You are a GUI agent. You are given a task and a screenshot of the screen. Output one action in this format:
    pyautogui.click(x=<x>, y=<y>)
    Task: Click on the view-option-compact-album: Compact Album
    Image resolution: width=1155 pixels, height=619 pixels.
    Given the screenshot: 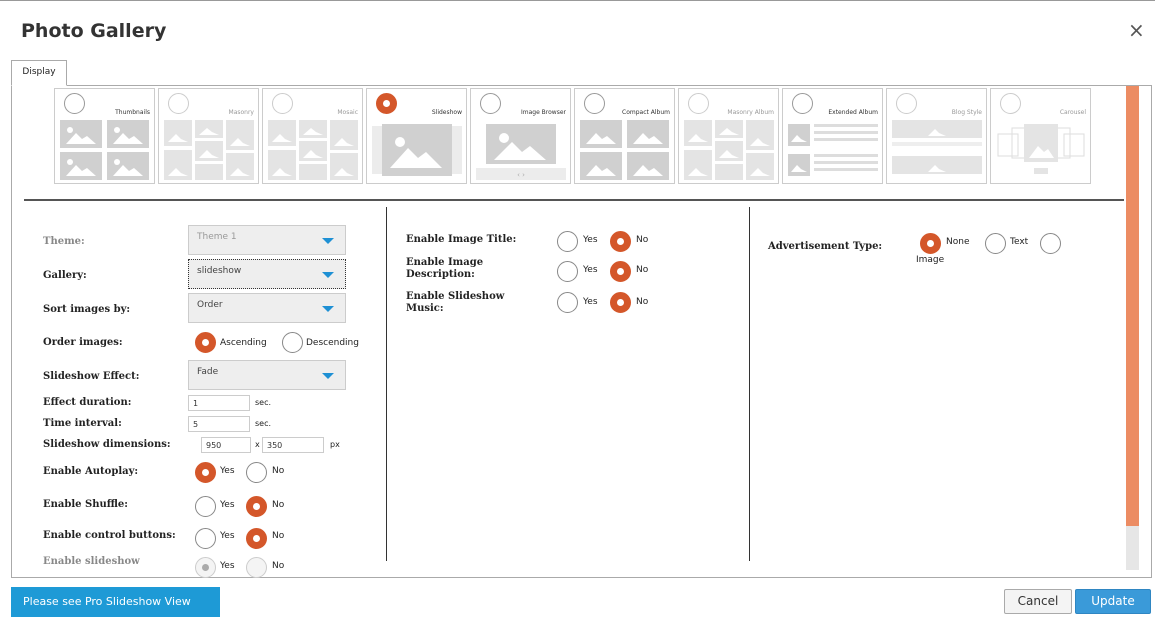 What is the action you would take?
    pyautogui.click(x=624, y=136)
    